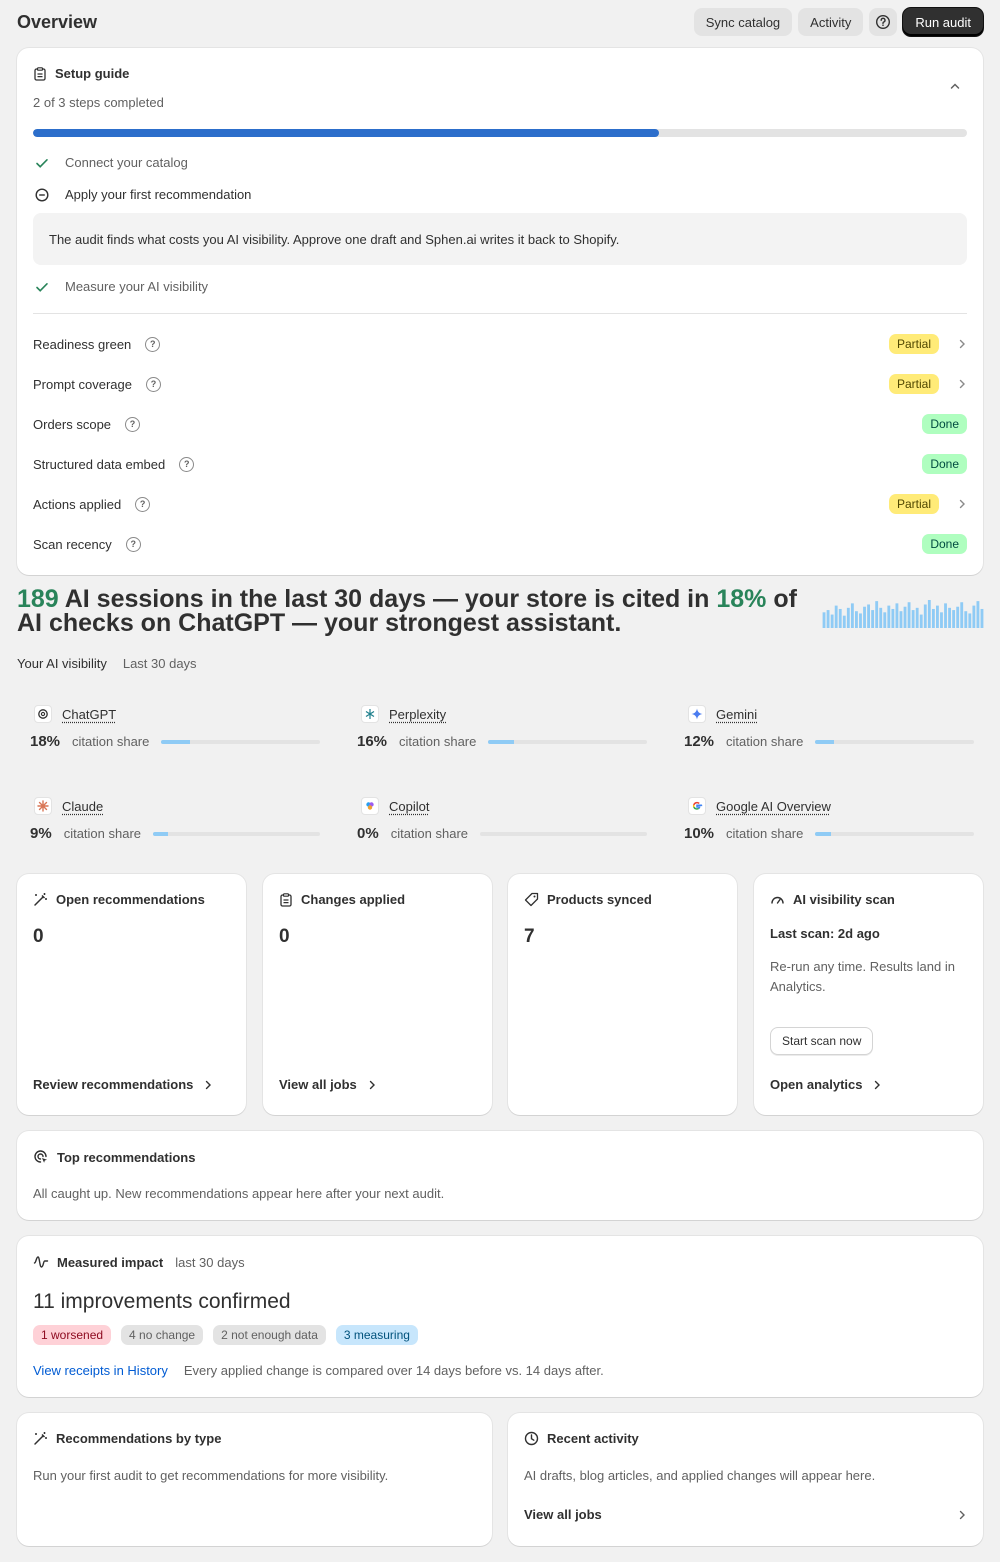 This screenshot has height=1562, width=1000. What do you see at coordinates (99, 464) in the screenshot?
I see `checklist-label: Structured data embed` at bounding box center [99, 464].